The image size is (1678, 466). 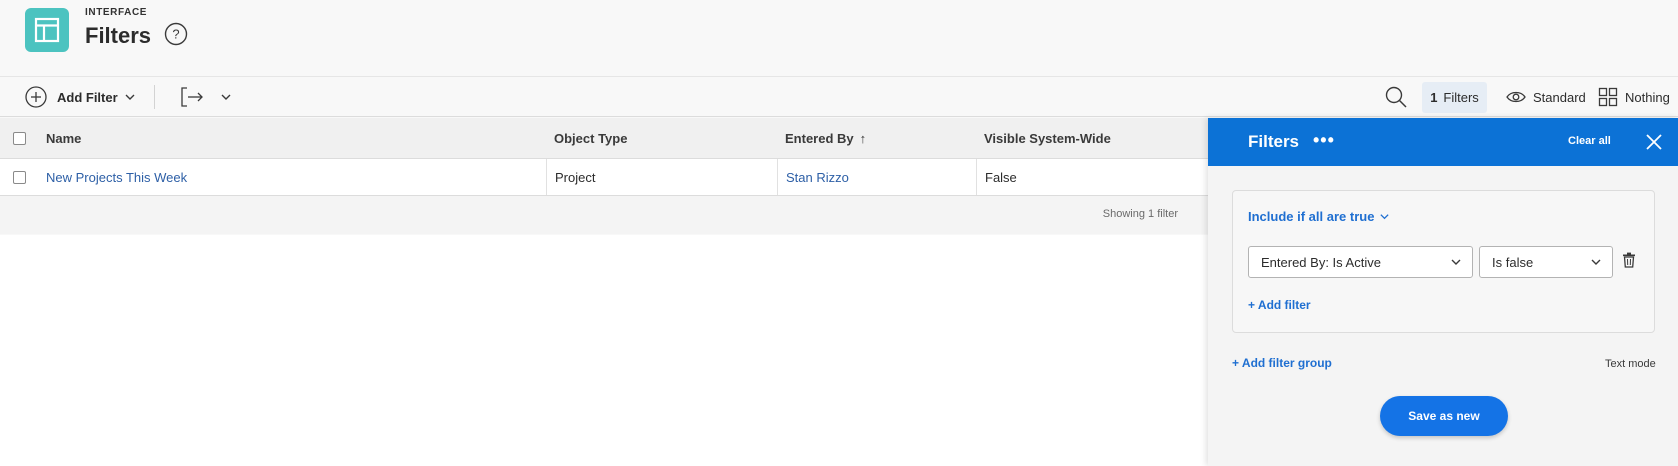 I want to click on page-title: Filters, so click(x=118, y=35).